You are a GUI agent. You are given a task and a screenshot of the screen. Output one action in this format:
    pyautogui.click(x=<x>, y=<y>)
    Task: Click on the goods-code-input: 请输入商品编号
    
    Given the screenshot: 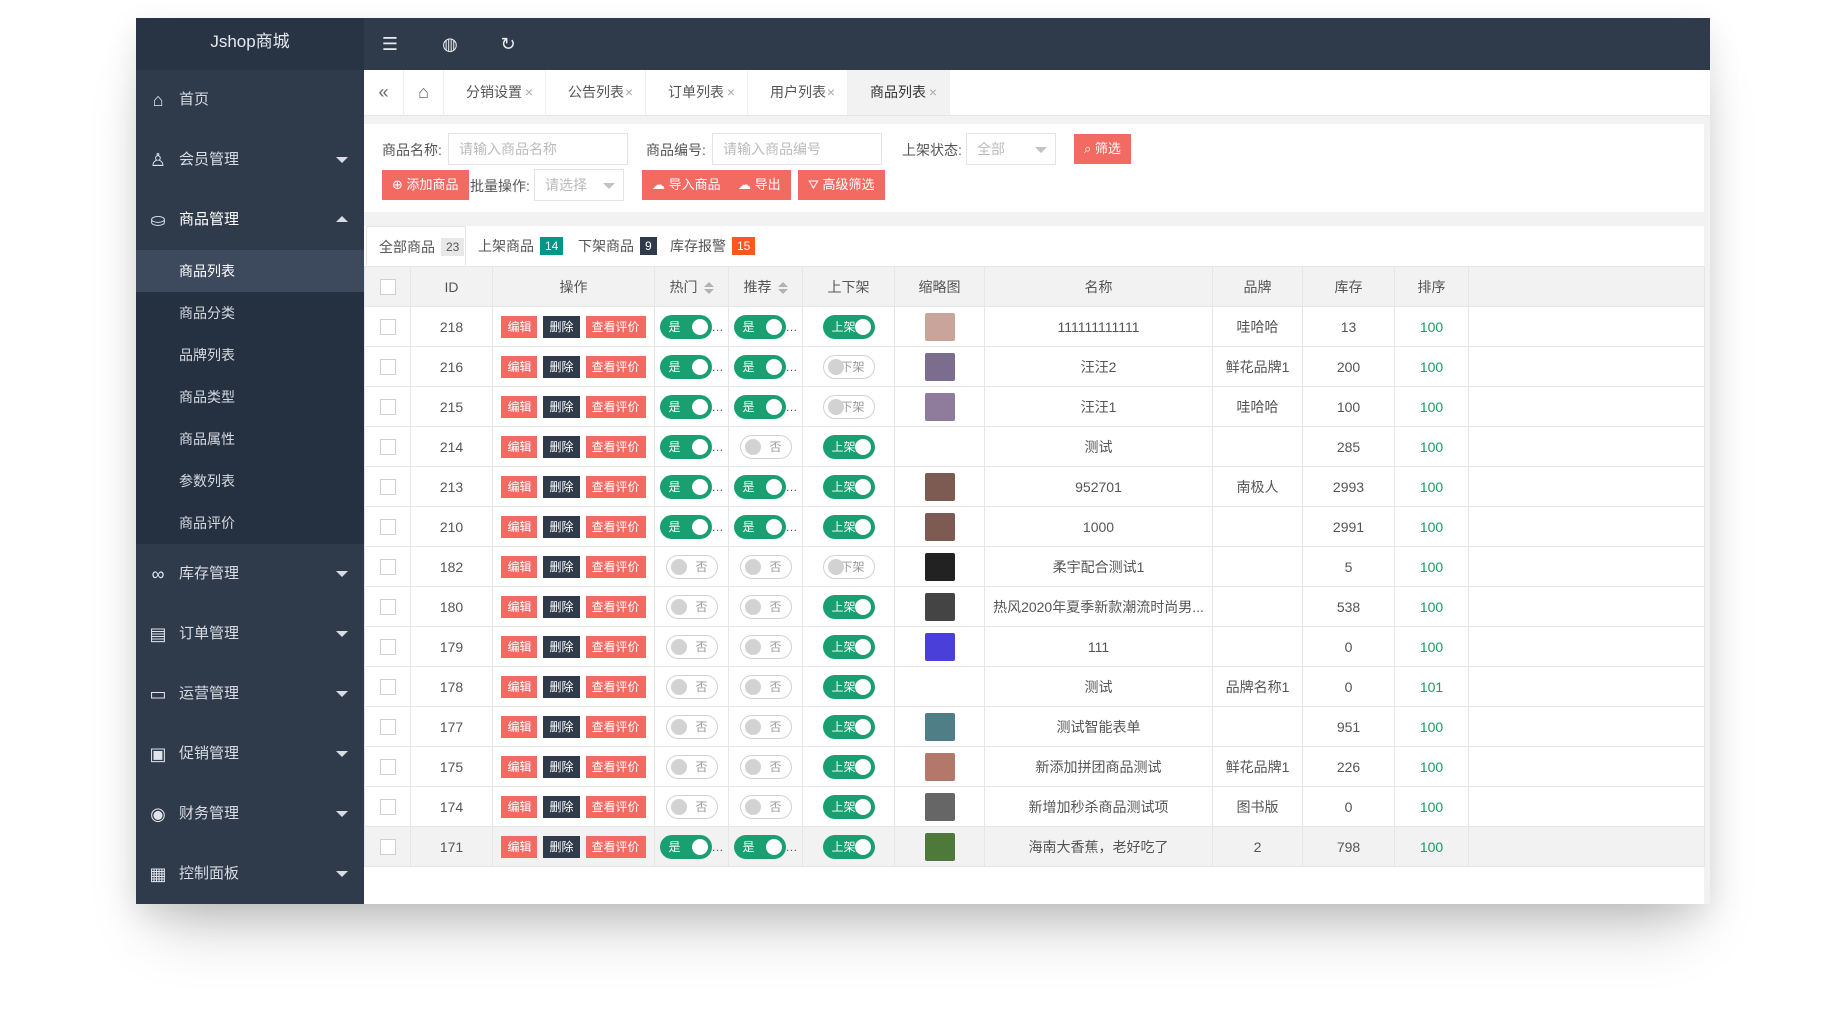 What is the action you would take?
    pyautogui.click(x=797, y=149)
    